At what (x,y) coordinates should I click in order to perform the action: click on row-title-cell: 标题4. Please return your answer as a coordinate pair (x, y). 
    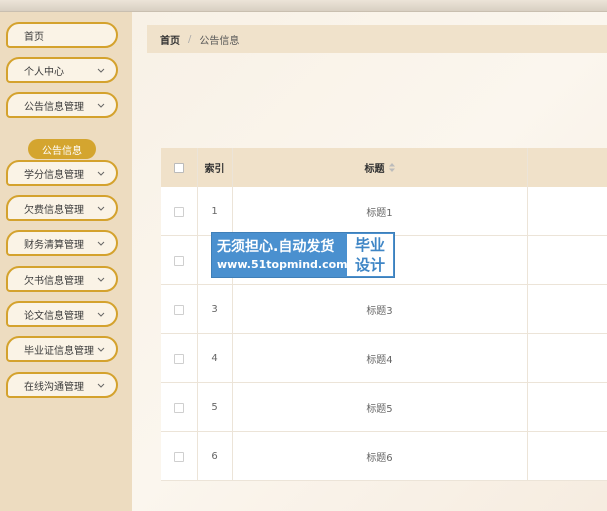
    Looking at the image, I should click on (379, 358).